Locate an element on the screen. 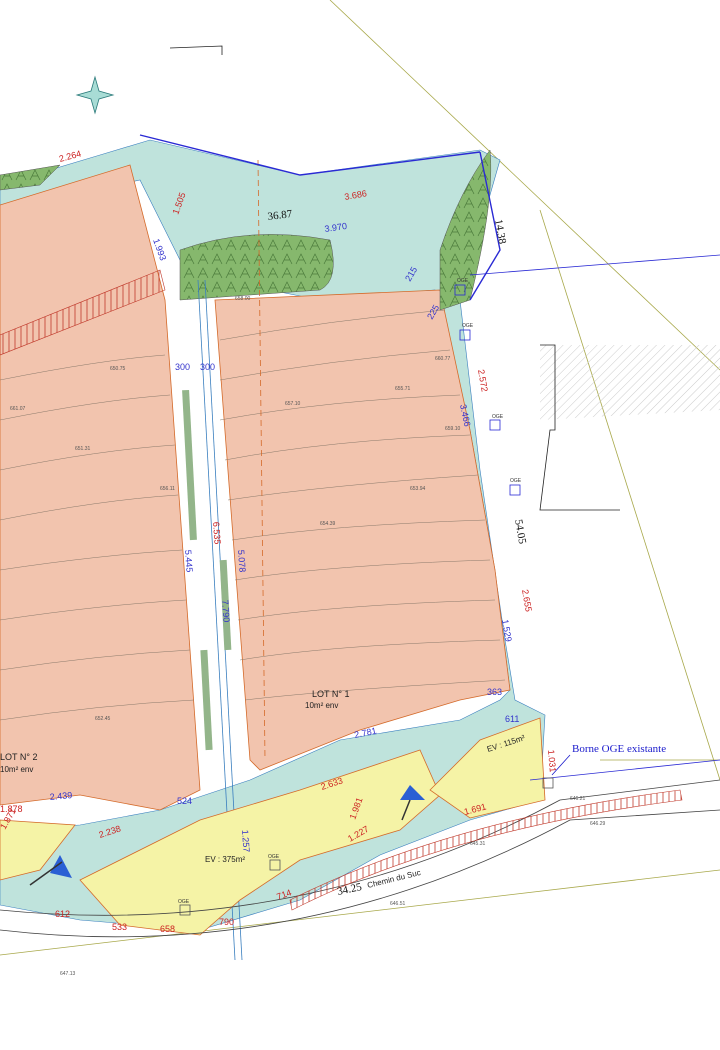  lot-1-area-label: 10m² env is located at coordinates (321, 705).